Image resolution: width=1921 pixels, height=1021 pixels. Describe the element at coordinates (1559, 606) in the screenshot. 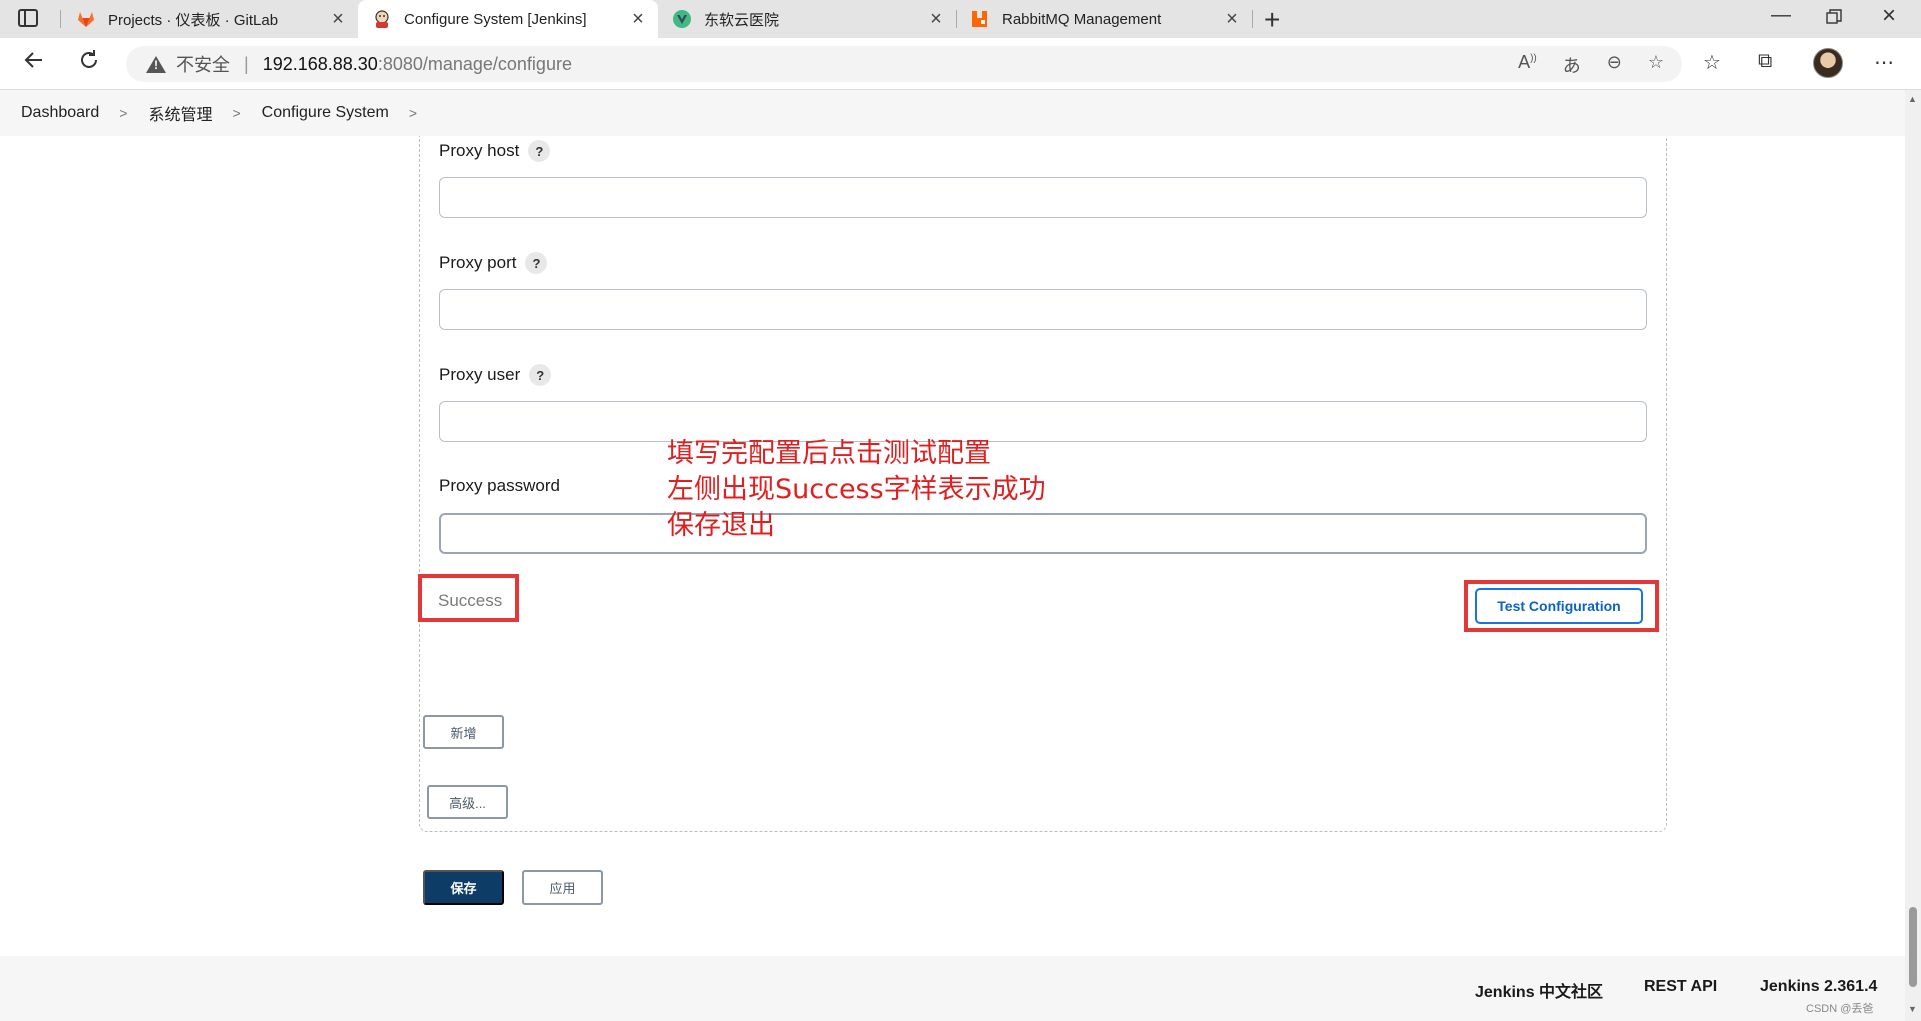

I see `test-configuration-button: Test Configuration` at that location.